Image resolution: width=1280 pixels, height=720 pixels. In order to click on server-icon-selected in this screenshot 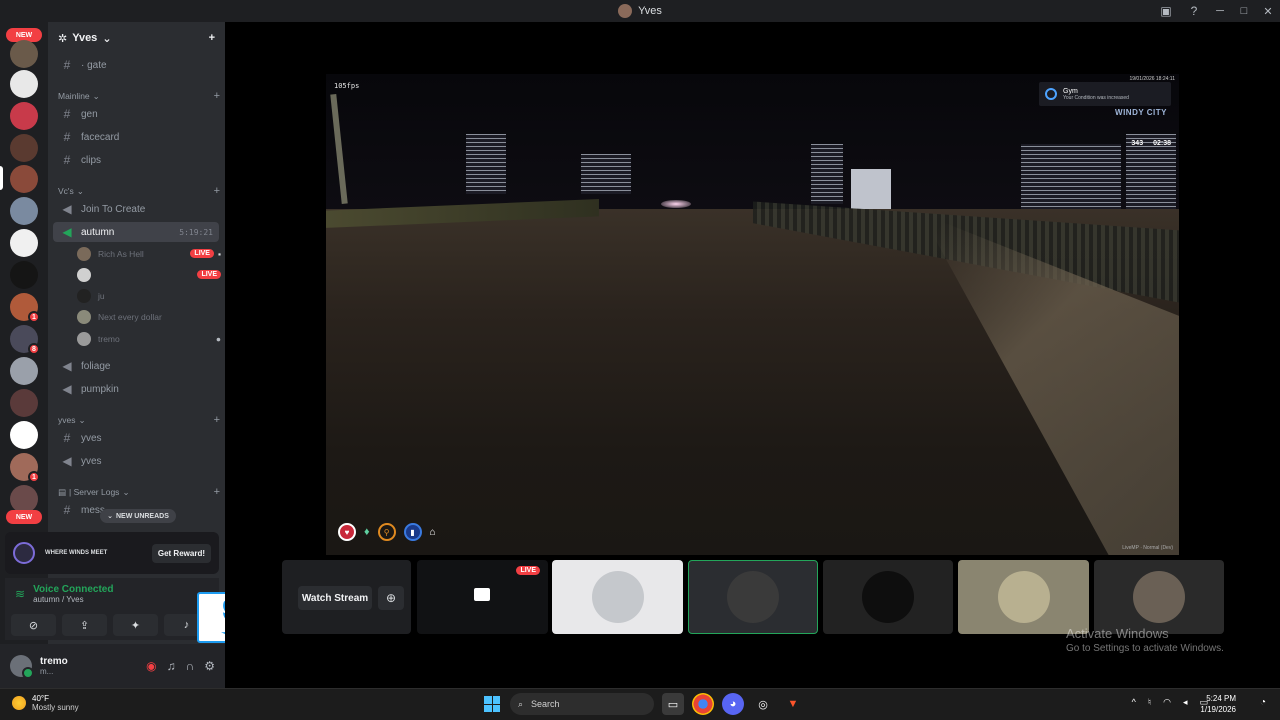, I will do `click(24, 179)`.